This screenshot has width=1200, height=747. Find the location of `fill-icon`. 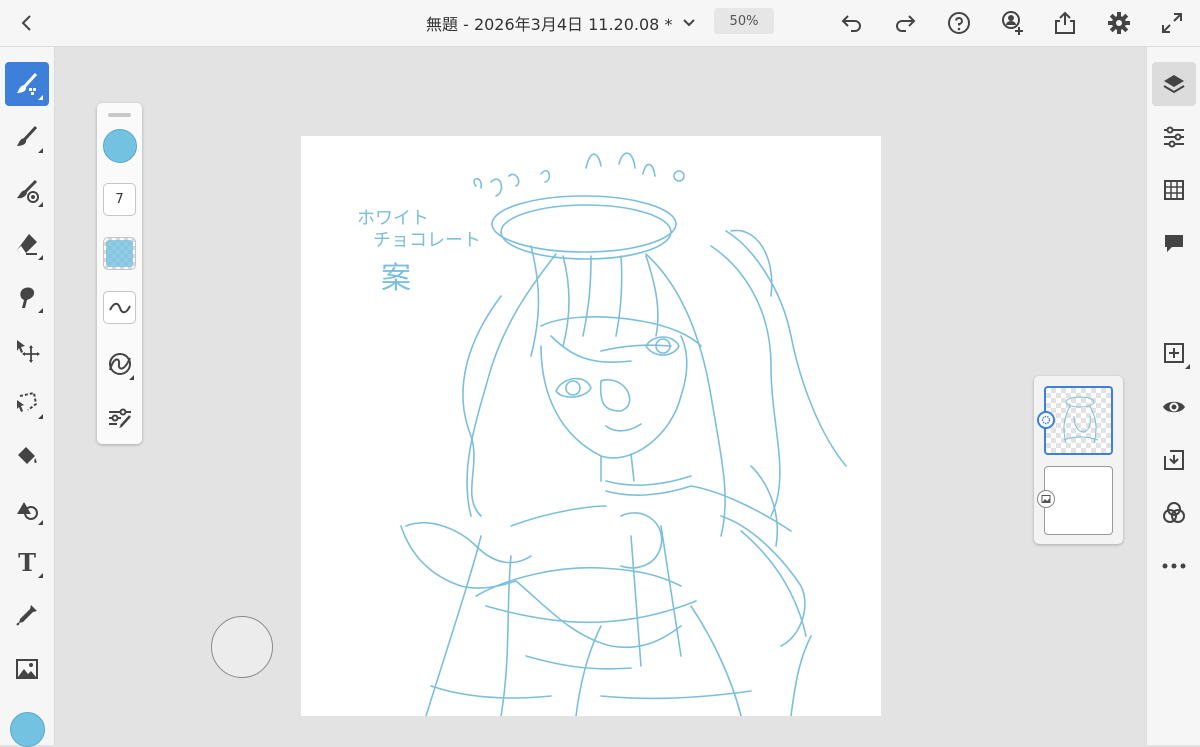

fill-icon is located at coordinates (27, 455).